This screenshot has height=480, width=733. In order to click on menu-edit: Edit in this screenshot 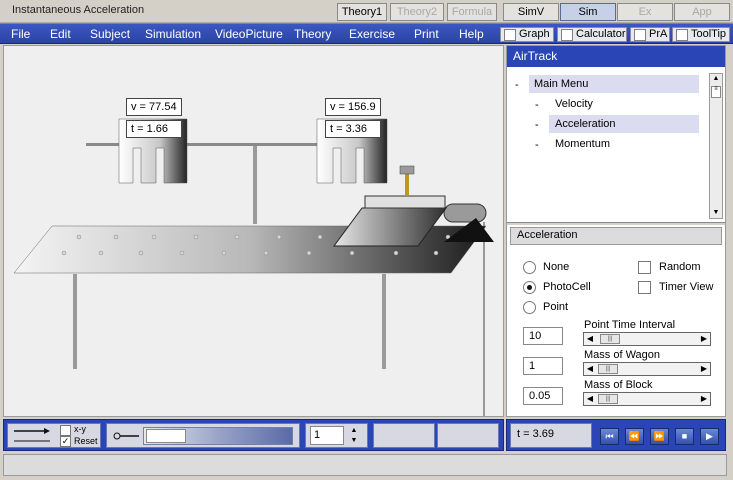, I will do `click(60, 34)`.